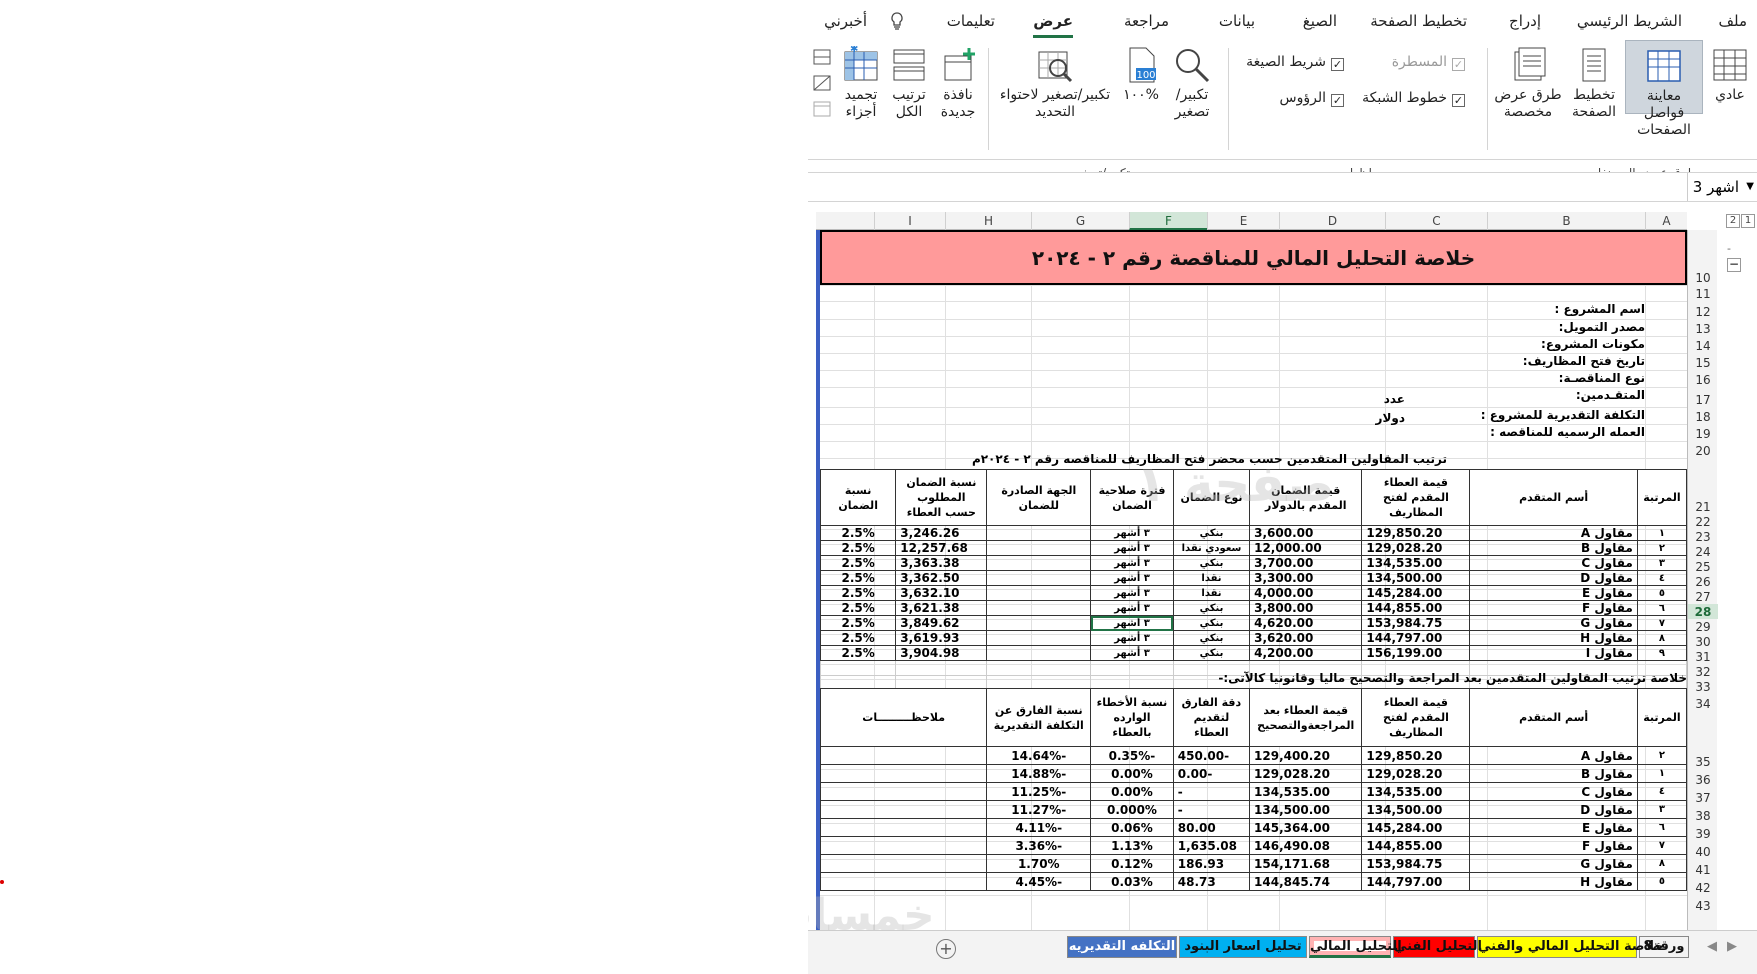 This screenshot has height=974, width=1757. What do you see at coordinates (1703, 310) in the screenshot?
I see `row-header-12: 12` at bounding box center [1703, 310].